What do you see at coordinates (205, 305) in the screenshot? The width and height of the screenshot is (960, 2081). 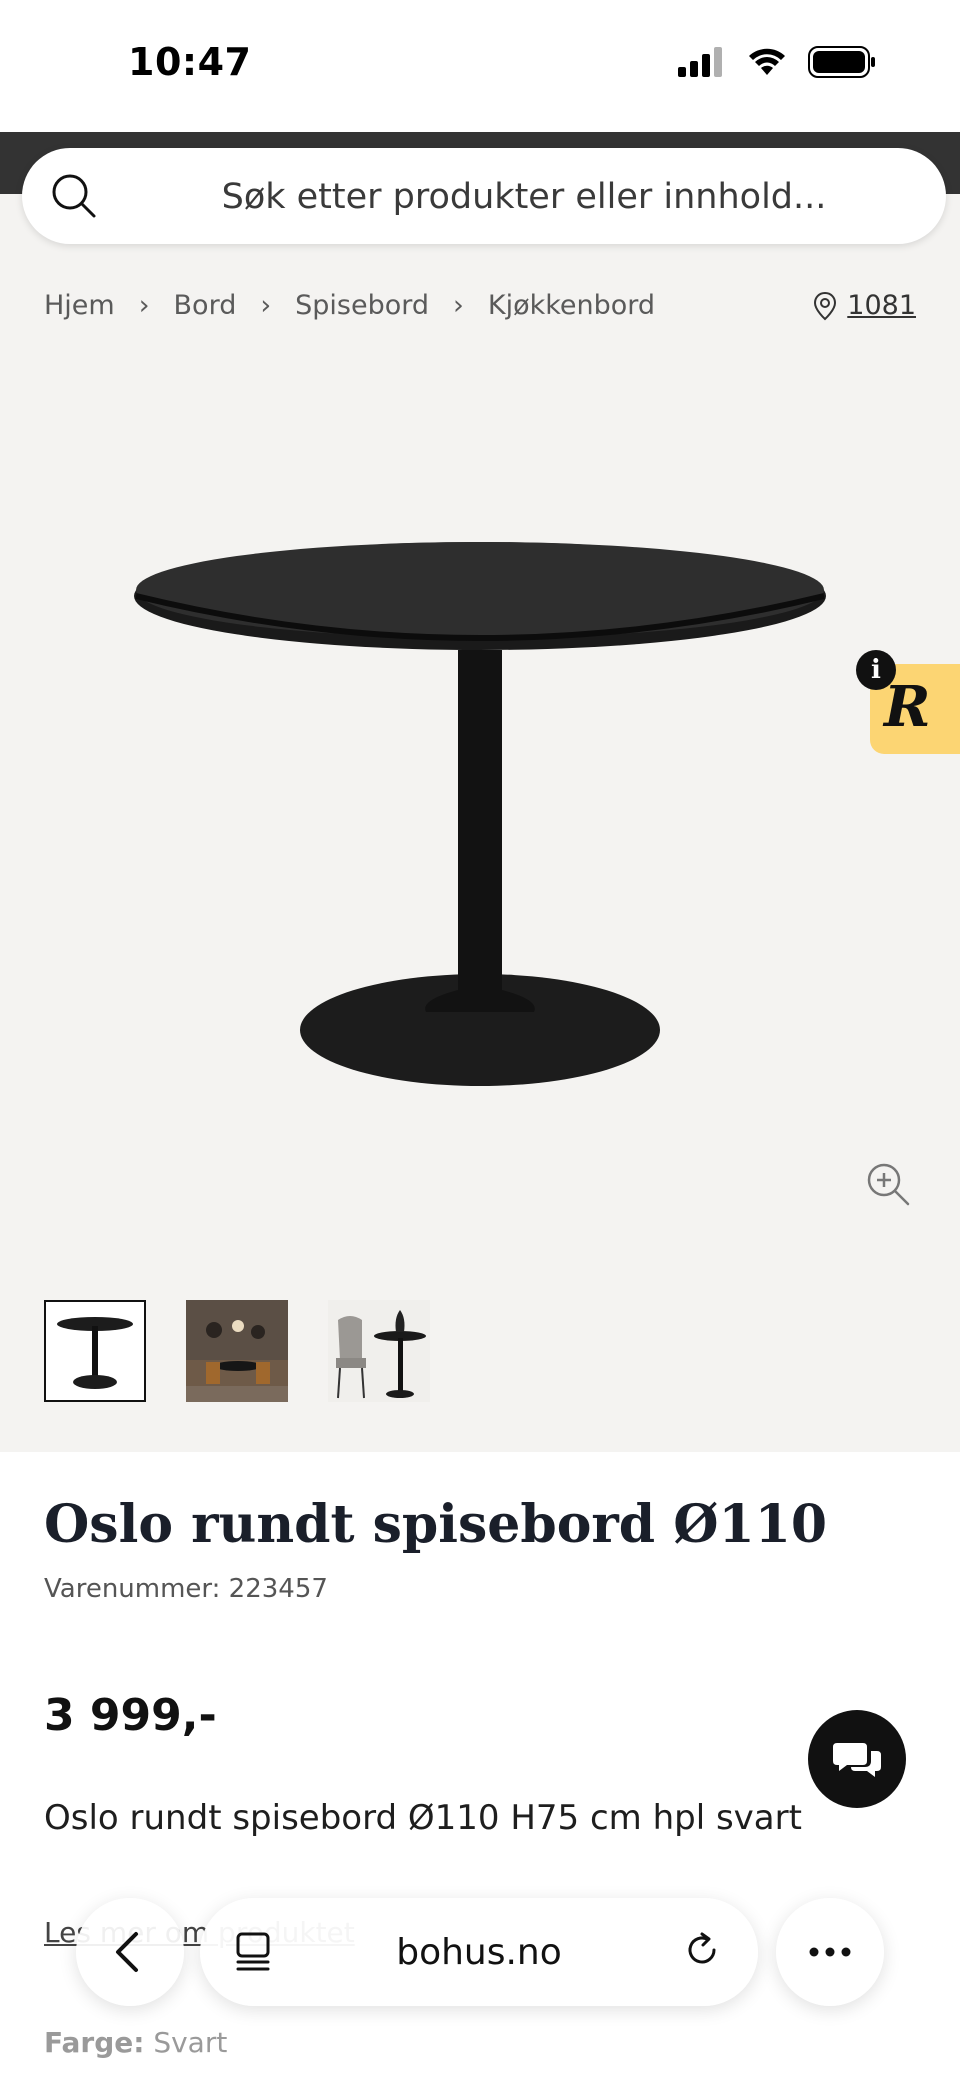 I see `breadcrumb-bord: Bord` at bounding box center [205, 305].